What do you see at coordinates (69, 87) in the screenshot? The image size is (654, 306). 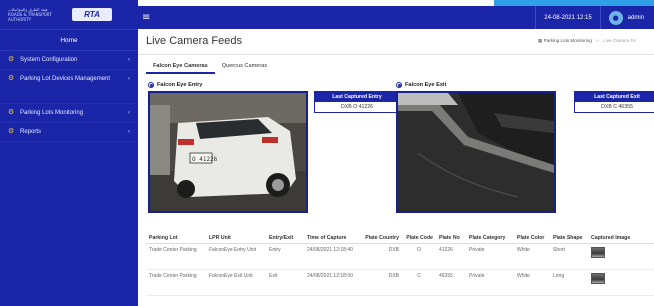 I see `sidebar-item-parking-lot-devices: ⚙ Parking Lot Devices Management ‹` at bounding box center [69, 87].